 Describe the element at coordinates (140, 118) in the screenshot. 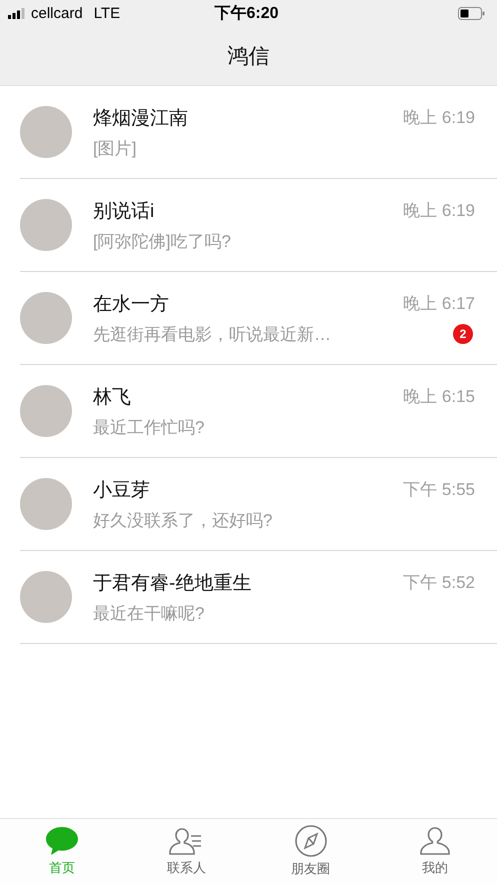

I see `contact-name: 烽烟漫江南` at that location.